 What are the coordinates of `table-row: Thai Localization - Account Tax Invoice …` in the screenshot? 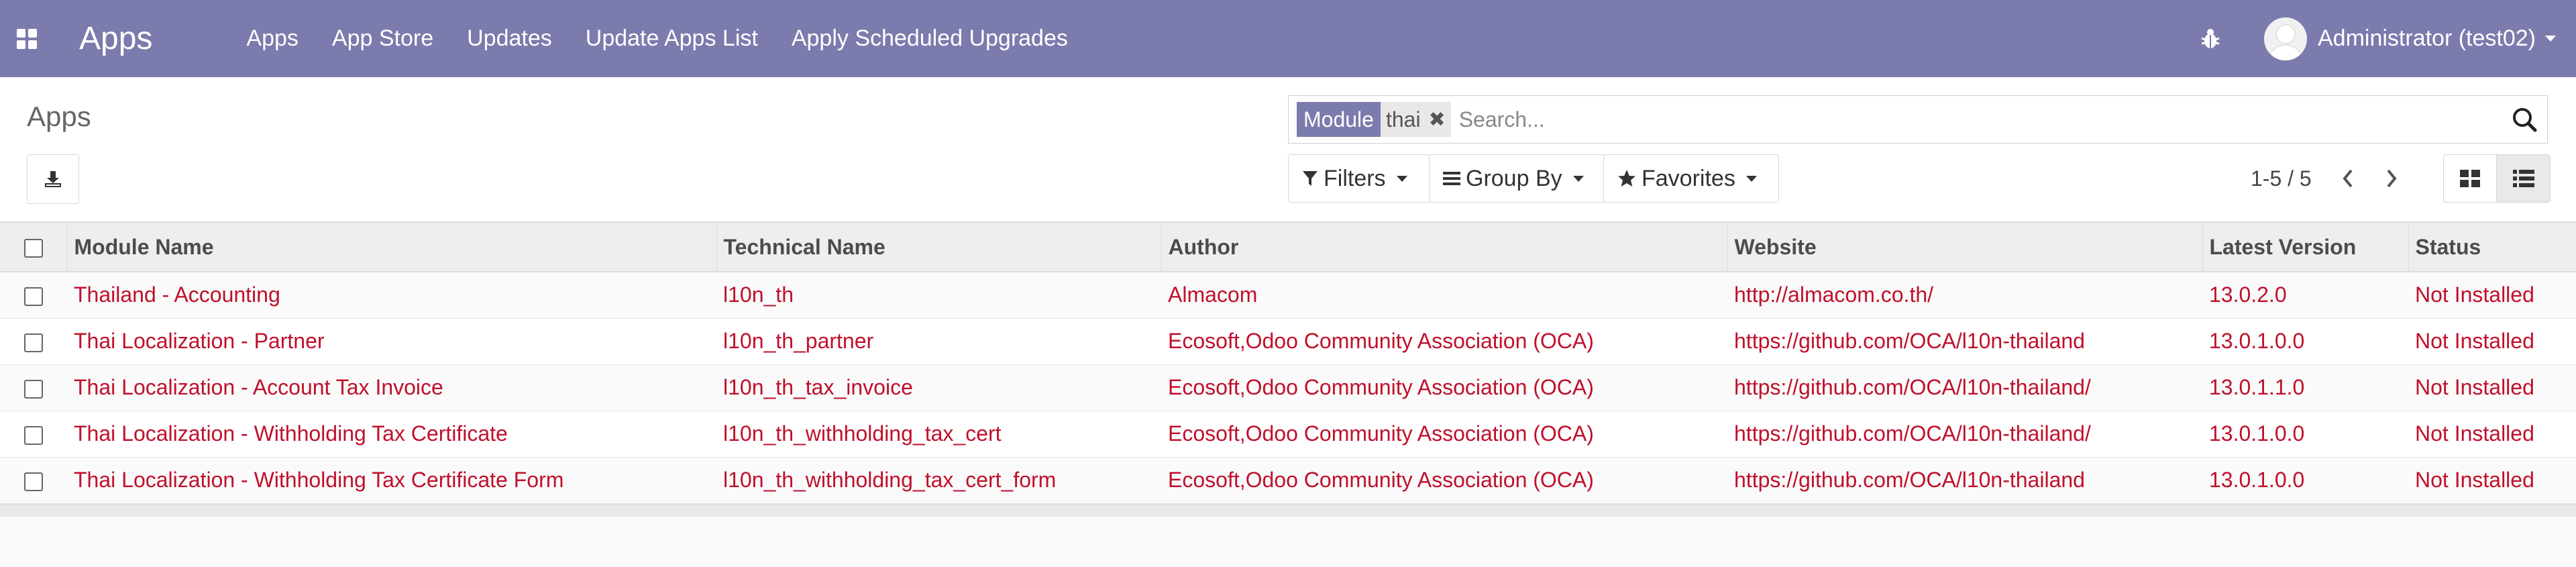 It's located at (1288, 387).